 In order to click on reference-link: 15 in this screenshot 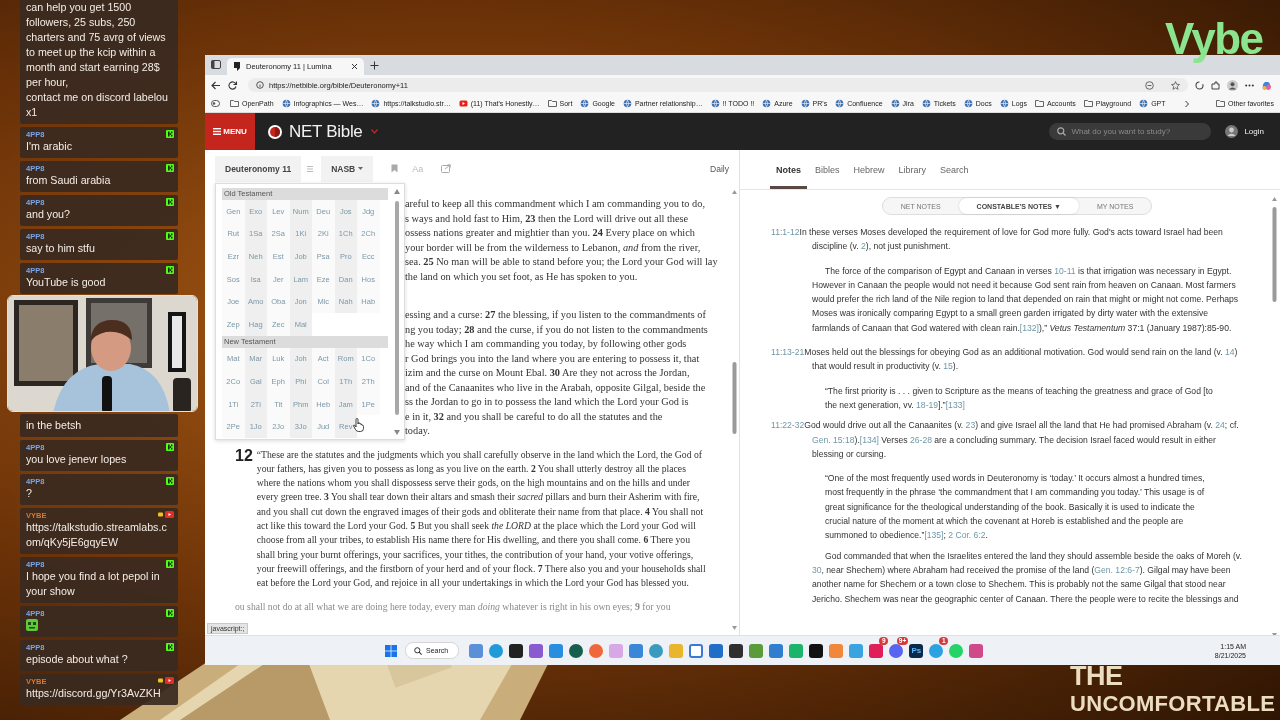, I will do `click(948, 366)`.